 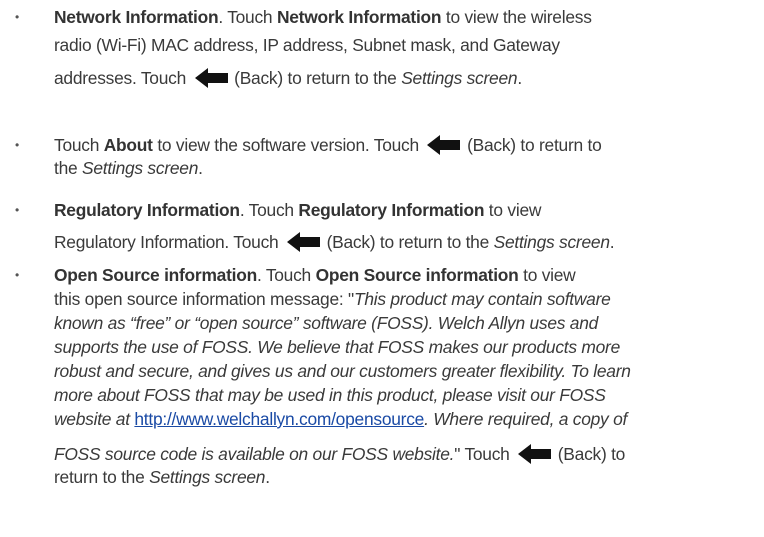 I want to click on about-line-2: the Settings screen., so click(x=128, y=168).